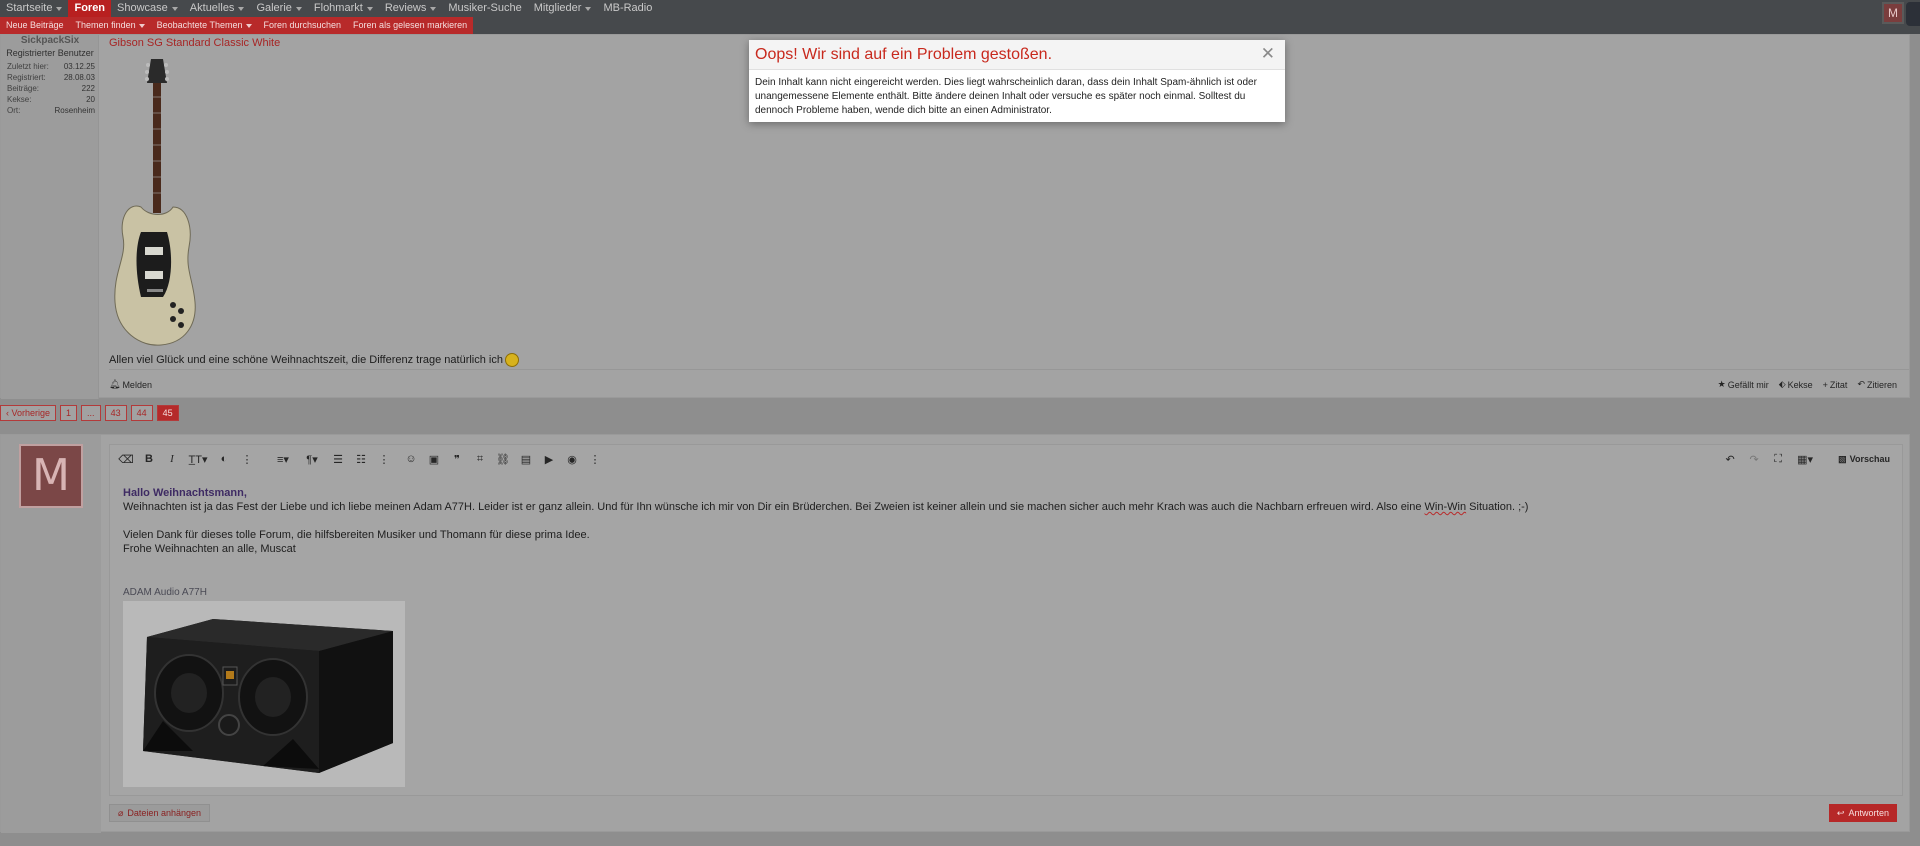 Image resolution: width=1920 pixels, height=846 pixels. What do you see at coordinates (411, 8) in the screenshot?
I see `nav-reviews: Reviews` at bounding box center [411, 8].